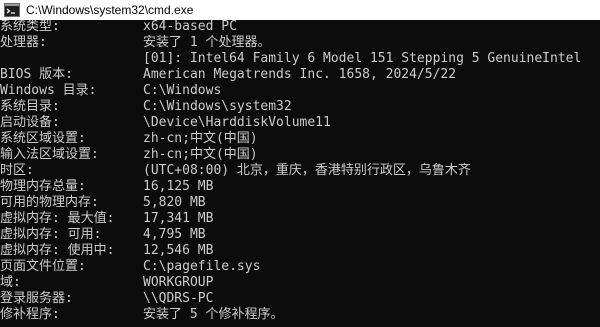  What do you see at coordinates (182, 90) in the screenshot?
I see `line-value: C:\Windows` at bounding box center [182, 90].